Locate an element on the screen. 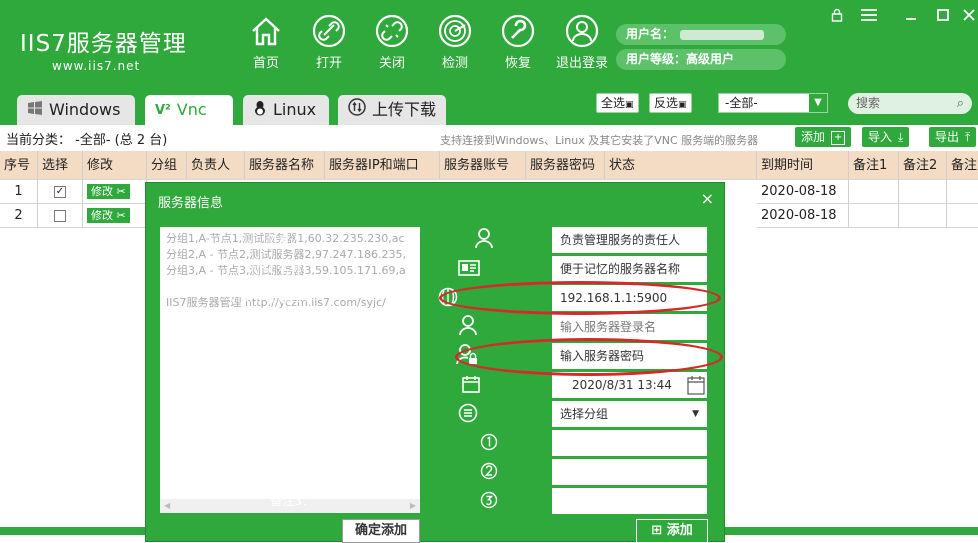 This screenshot has height=543, width=978. note1-input is located at coordinates (629, 443).